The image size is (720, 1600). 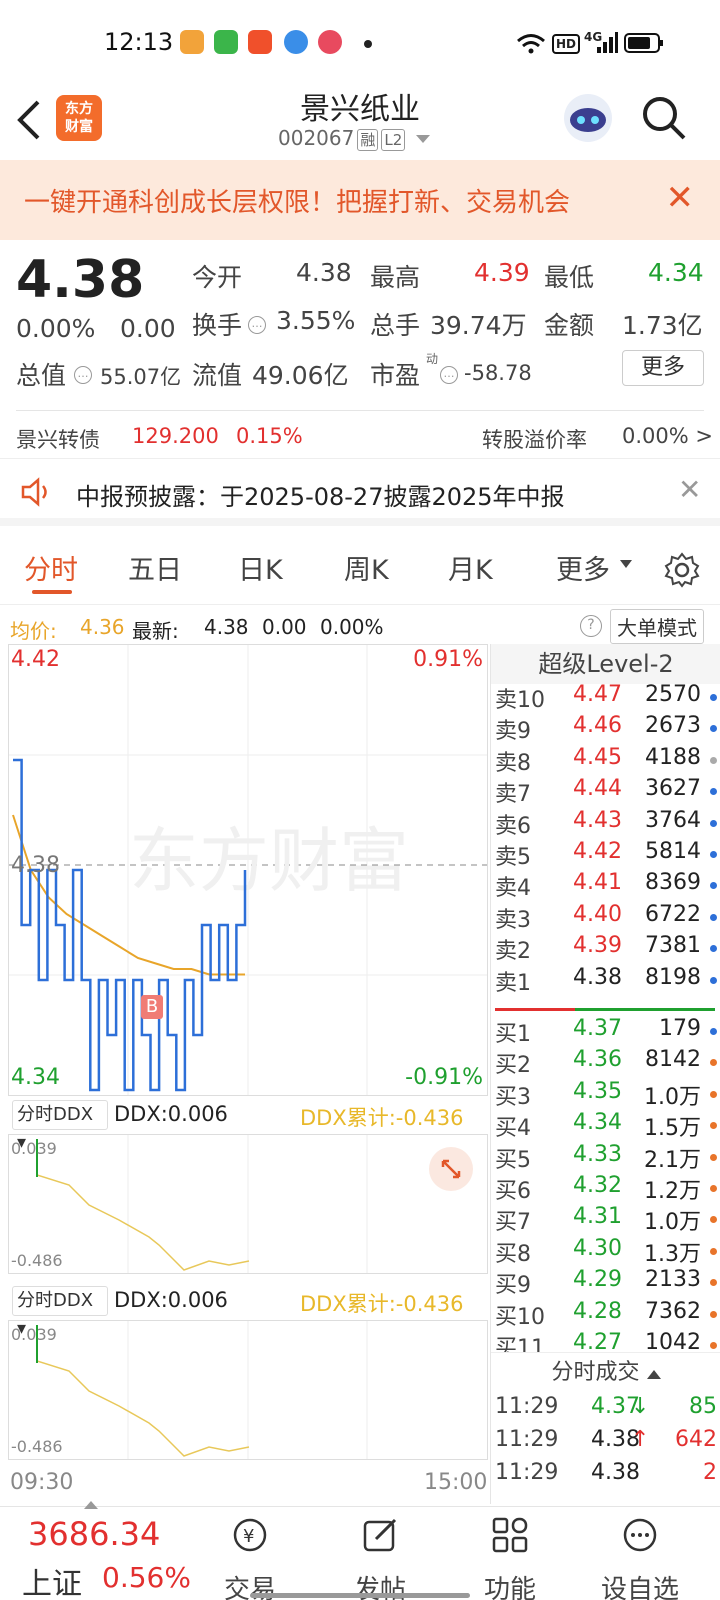 I want to click on bid-row: 买1 4.37 179, so click(x=605, y=1032).